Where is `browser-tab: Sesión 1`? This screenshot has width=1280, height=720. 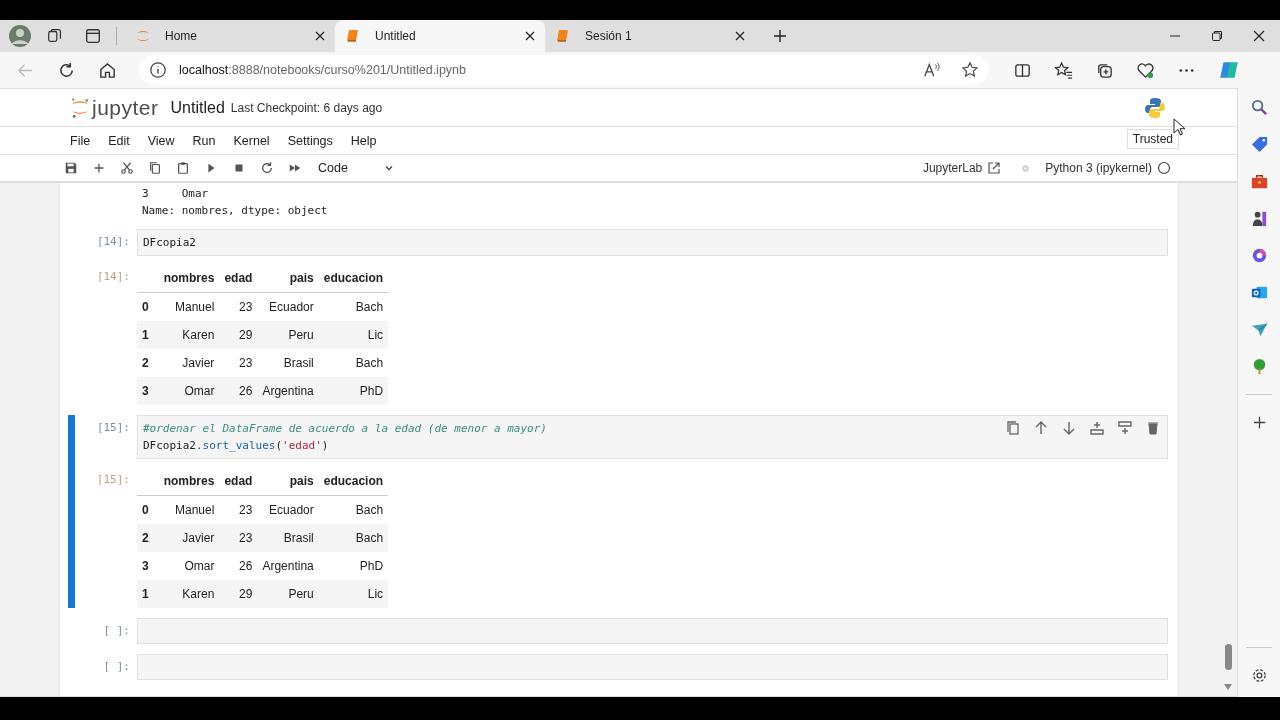 browser-tab: Sesión 1 is located at coordinates (650, 36).